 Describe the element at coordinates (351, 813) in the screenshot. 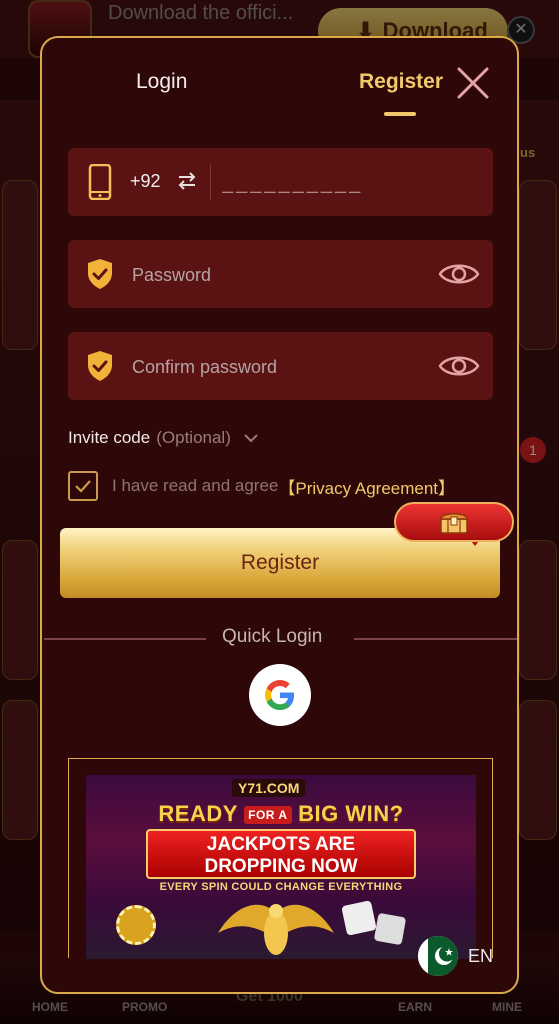

I see `banner-headline-b: BIG WIN?` at that location.